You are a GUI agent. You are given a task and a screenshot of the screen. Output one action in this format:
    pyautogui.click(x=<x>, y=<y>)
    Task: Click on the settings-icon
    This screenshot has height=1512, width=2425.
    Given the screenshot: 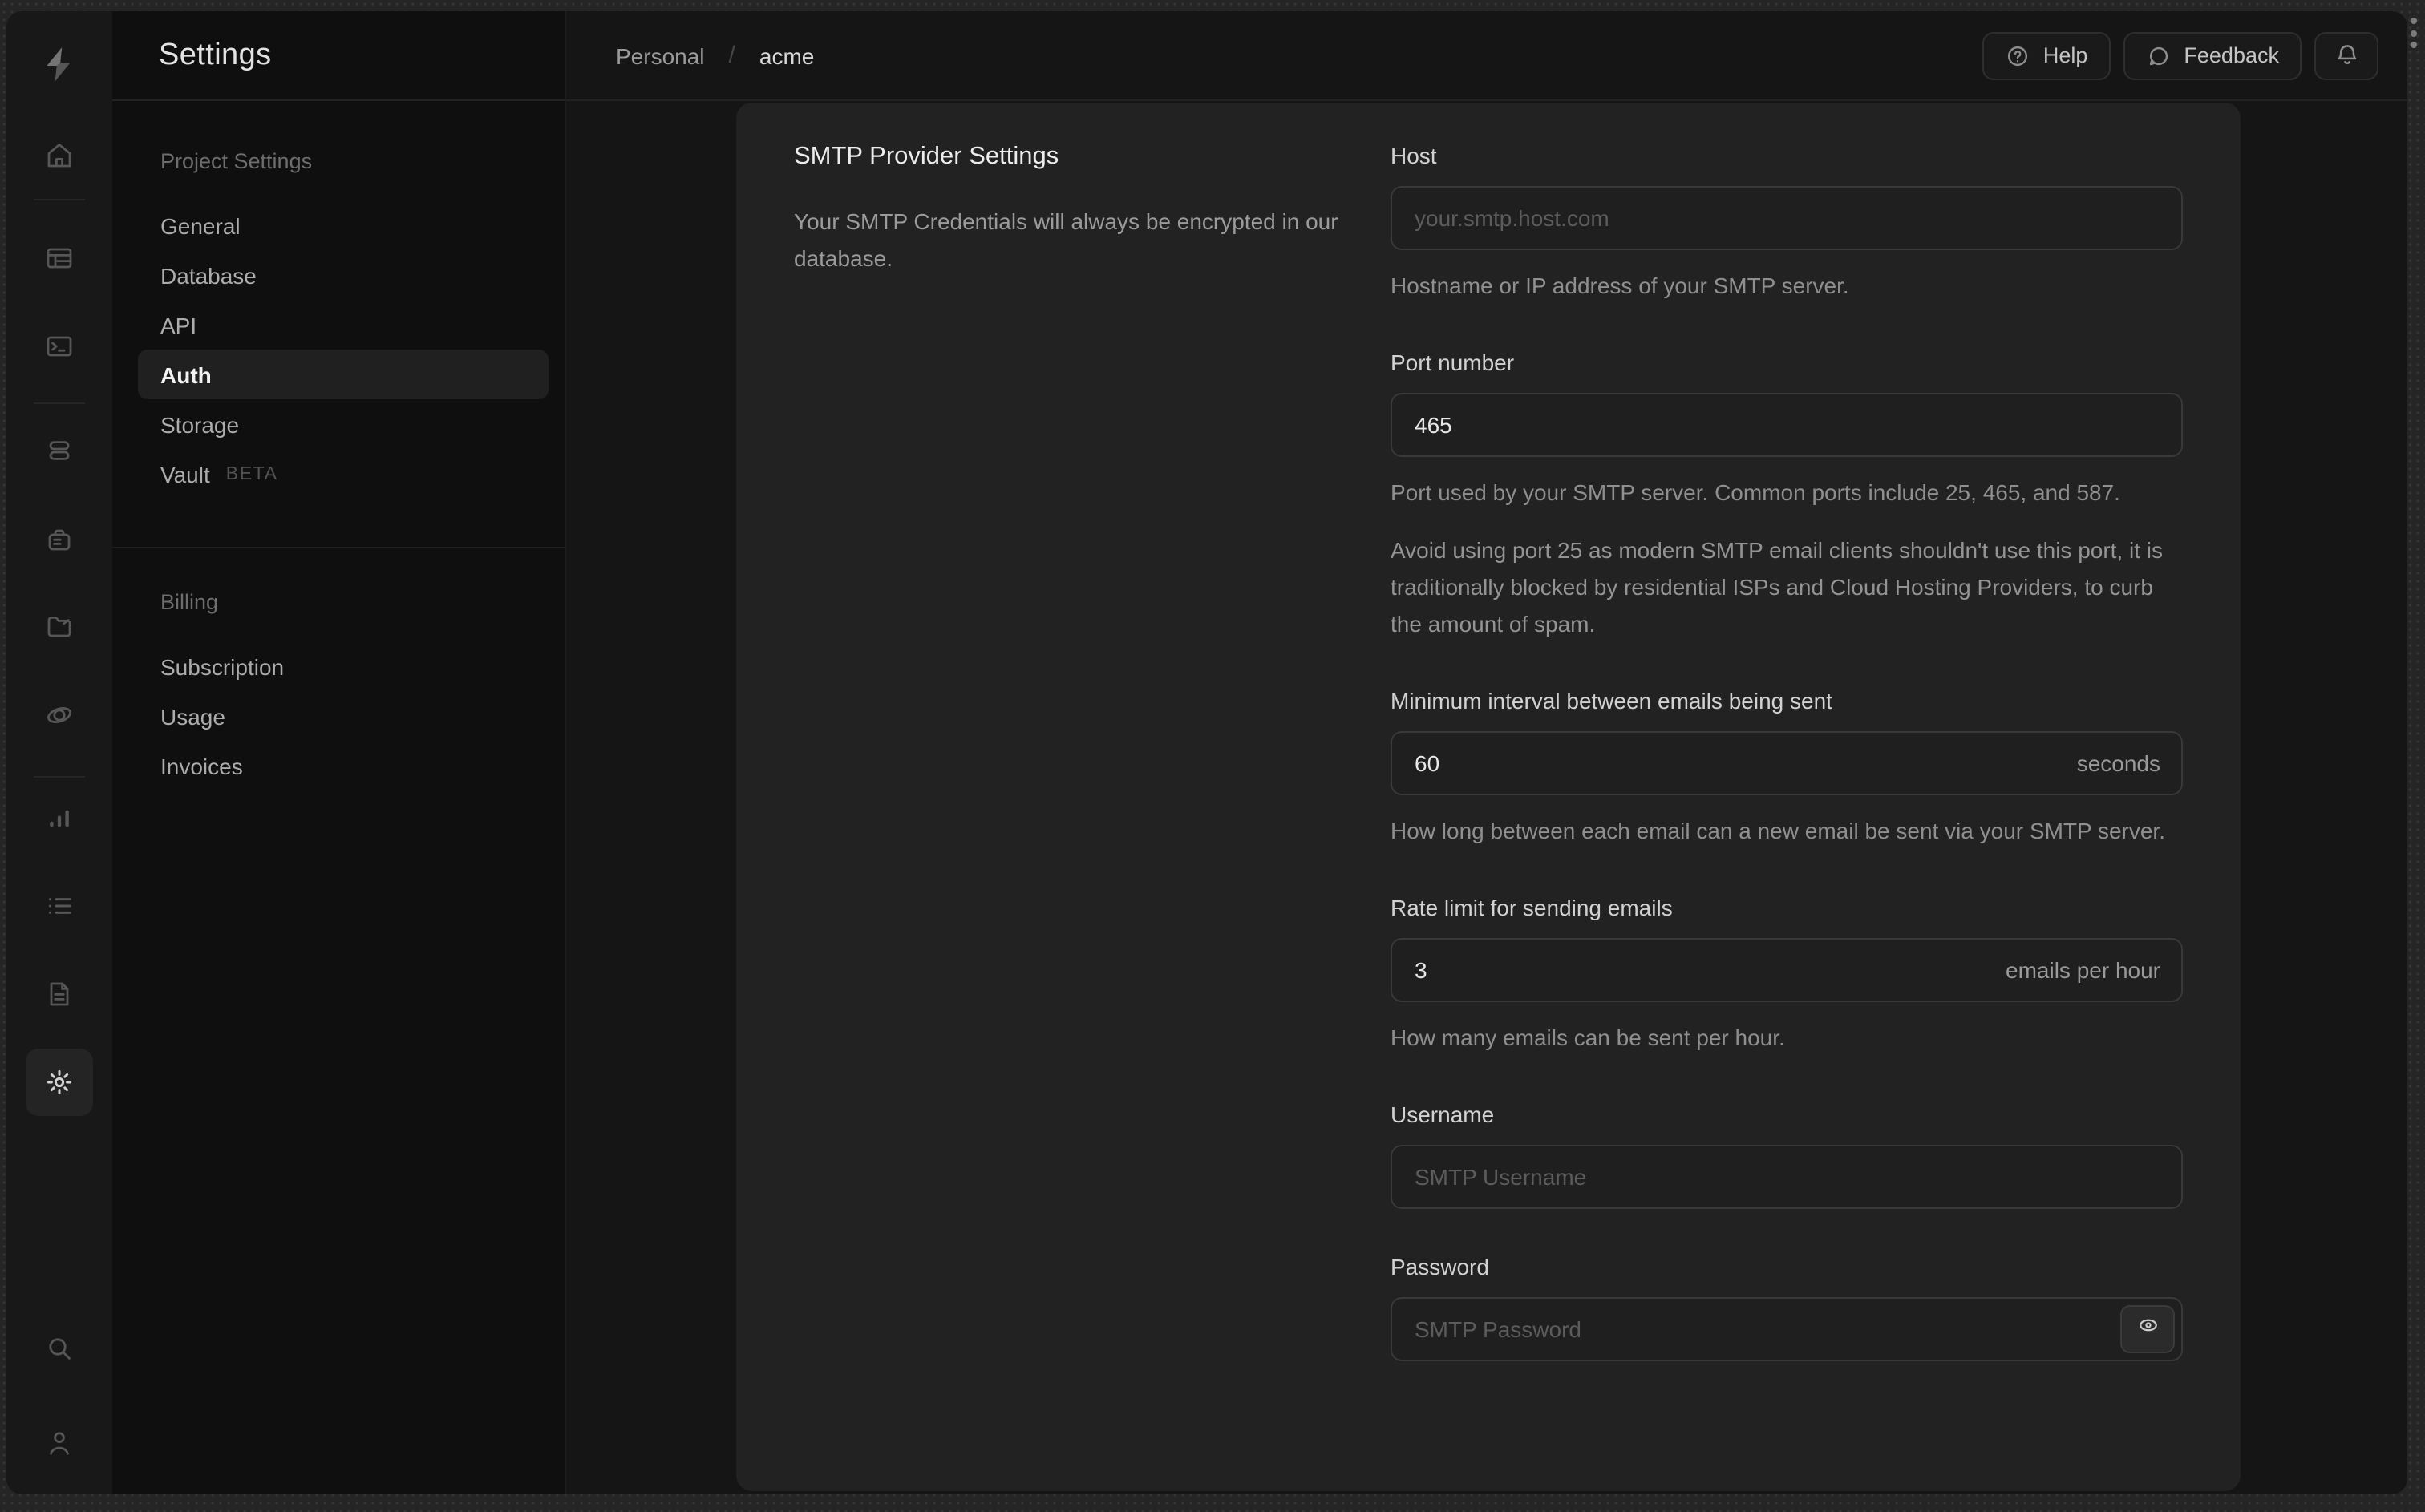 What is the action you would take?
    pyautogui.click(x=59, y=1082)
    